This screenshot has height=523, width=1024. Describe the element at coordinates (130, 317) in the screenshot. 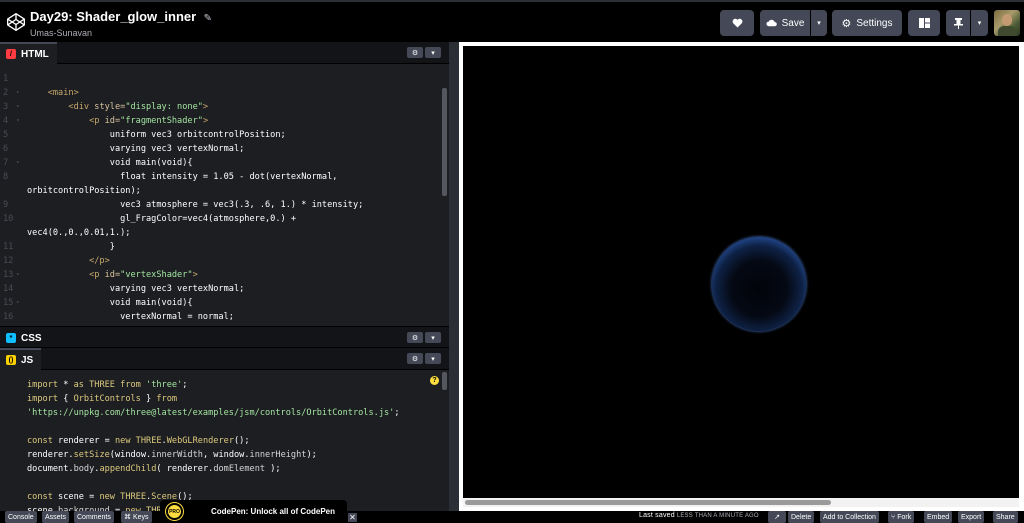

I see `code-token: vertexNormal = normal;` at that location.